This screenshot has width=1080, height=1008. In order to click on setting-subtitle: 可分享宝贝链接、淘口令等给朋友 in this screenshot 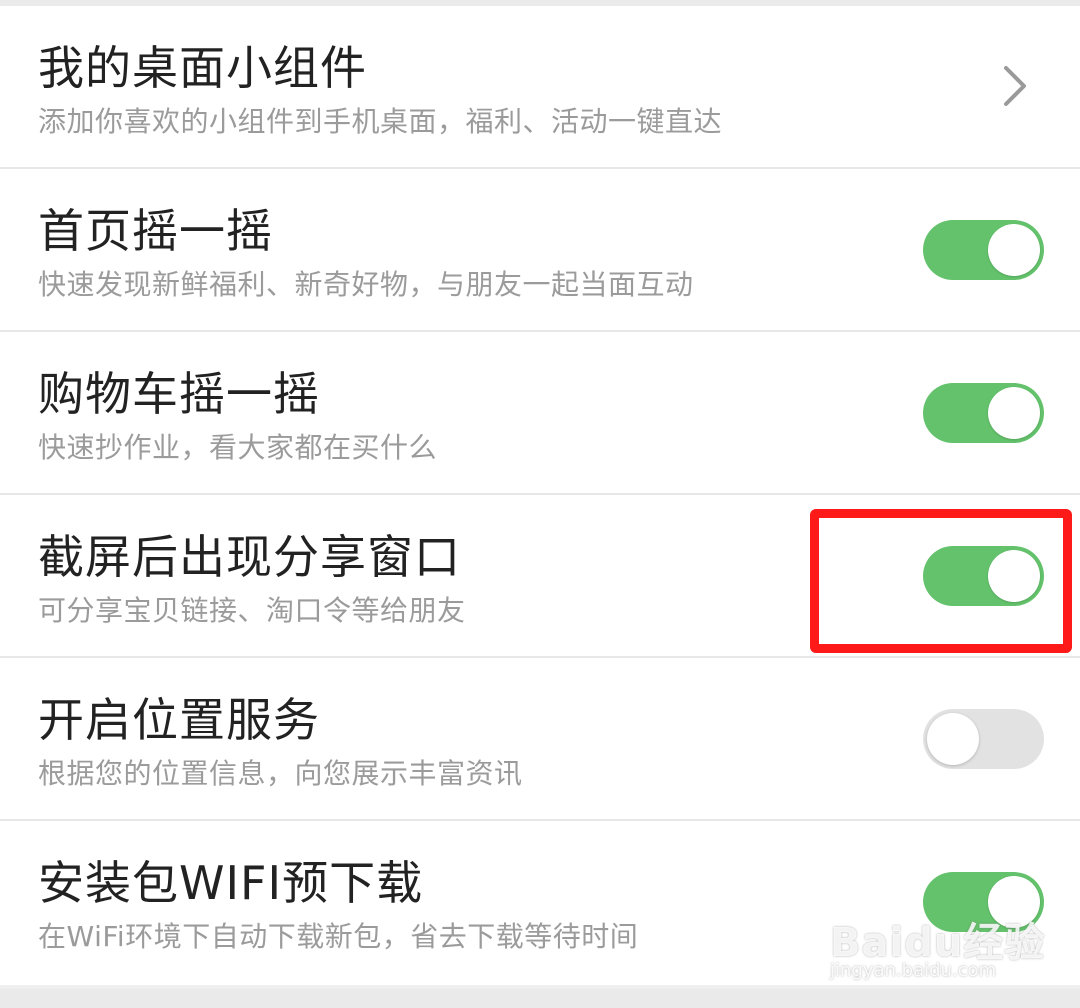, I will do `click(252, 610)`.